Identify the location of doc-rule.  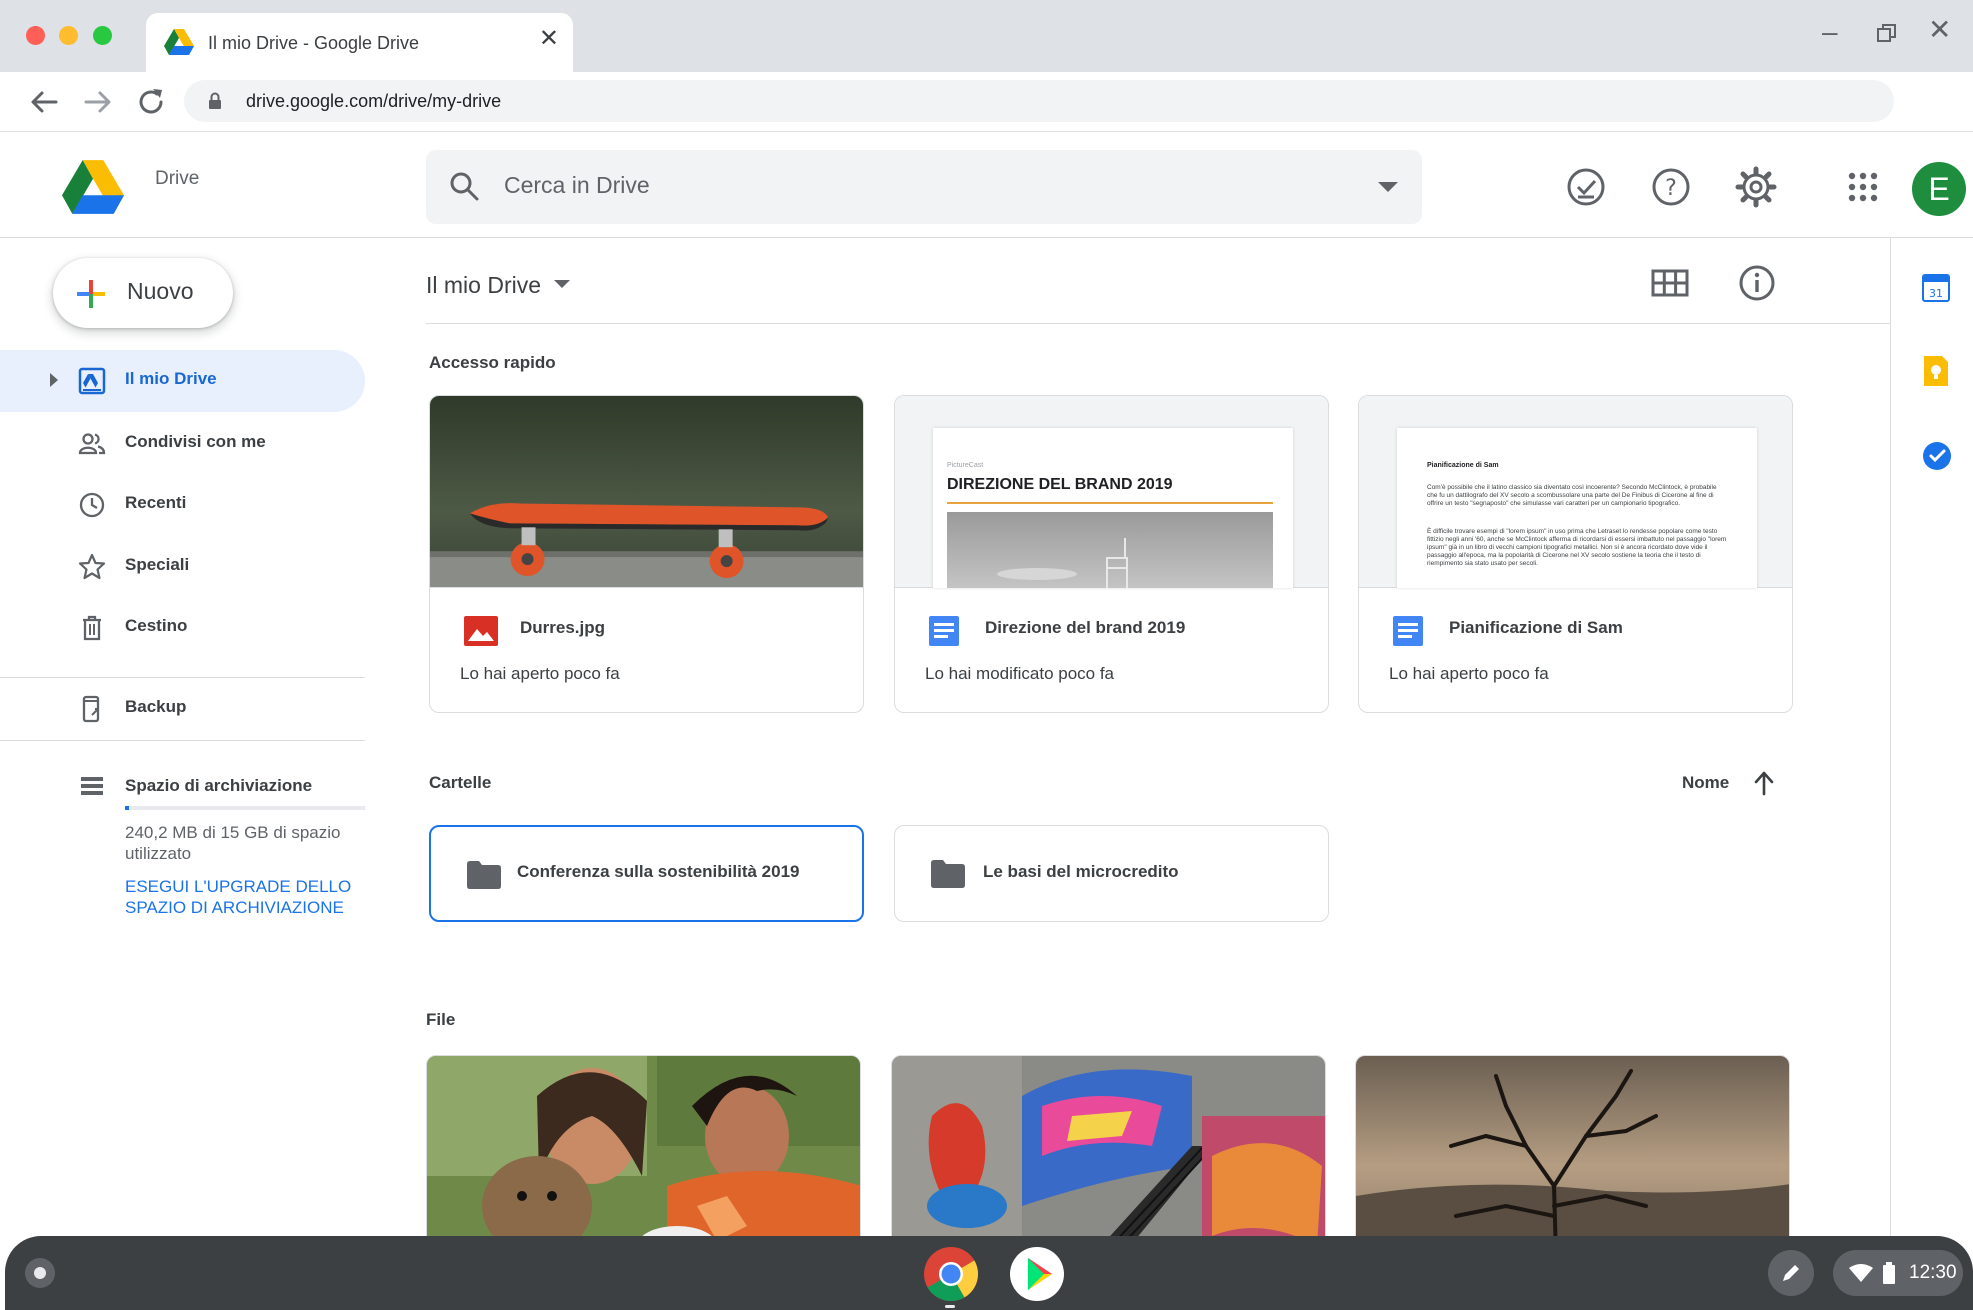
(1110, 503).